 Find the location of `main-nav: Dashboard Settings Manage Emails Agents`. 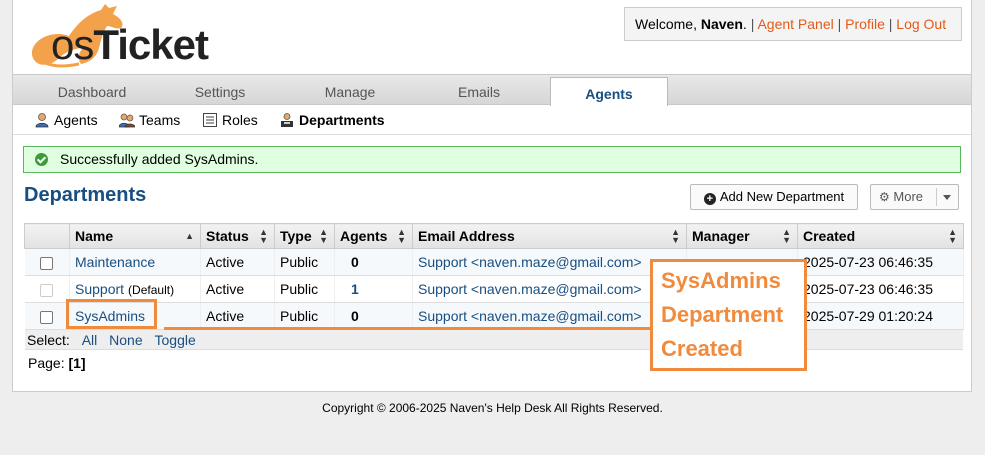

main-nav: Dashboard Settings Manage Emails Agents is located at coordinates (492, 90).